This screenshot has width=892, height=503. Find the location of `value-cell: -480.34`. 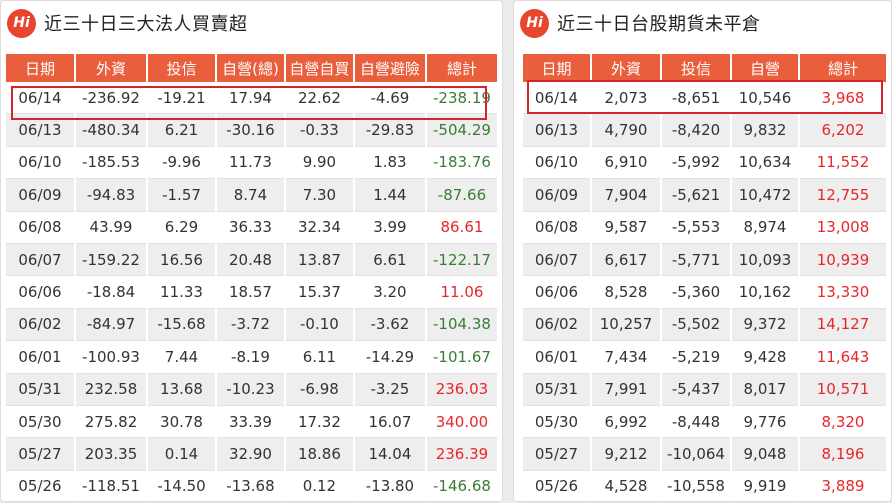

value-cell: -480.34 is located at coordinates (111, 130).